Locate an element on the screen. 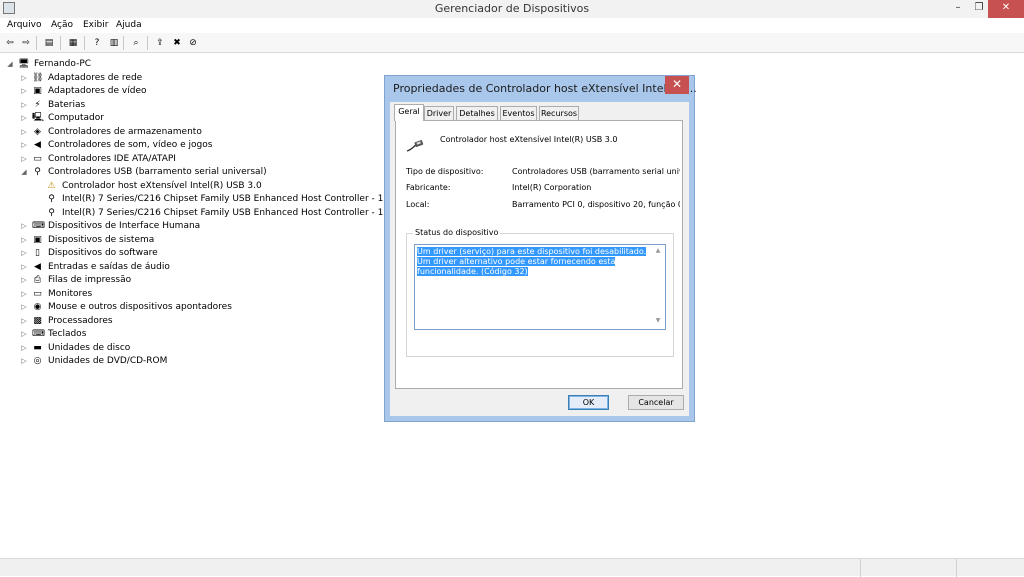 This screenshot has height=577, width=1024. tree-item: ▷ ◀ Controladores de som, vídeo e jogos is located at coordinates (190, 145).